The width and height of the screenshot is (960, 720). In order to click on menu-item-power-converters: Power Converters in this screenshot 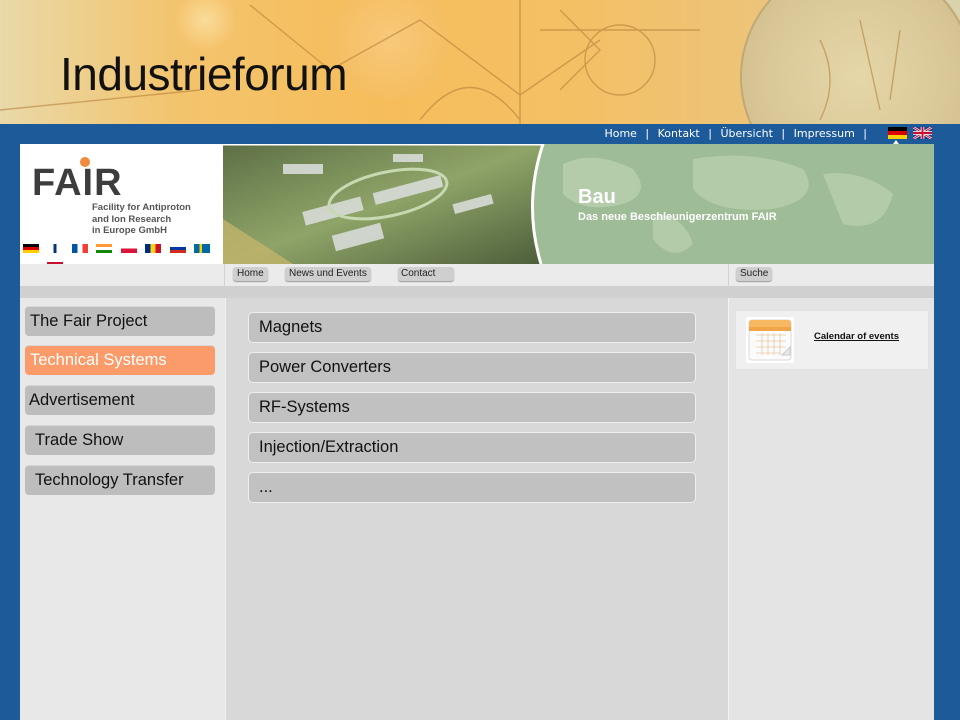, I will do `click(472, 367)`.